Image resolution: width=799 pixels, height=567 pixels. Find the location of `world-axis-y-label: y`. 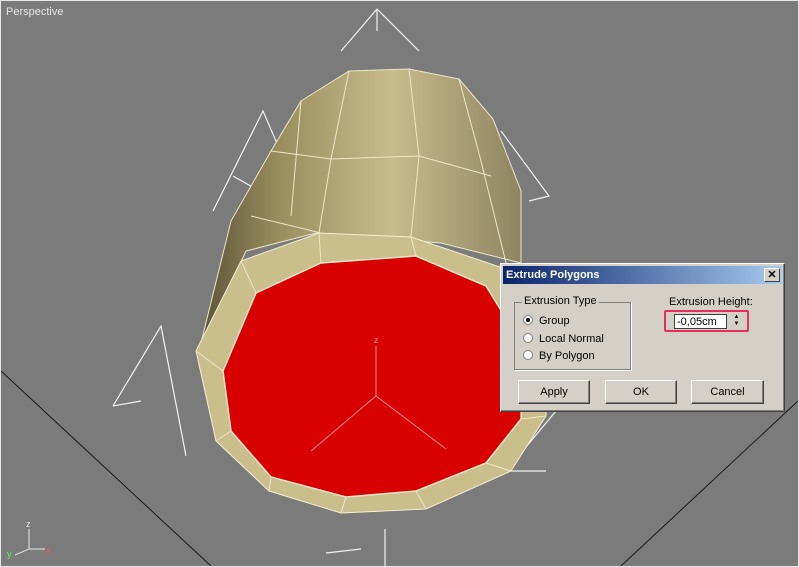

world-axis-y-label: y is located at coordinates (9, 554).